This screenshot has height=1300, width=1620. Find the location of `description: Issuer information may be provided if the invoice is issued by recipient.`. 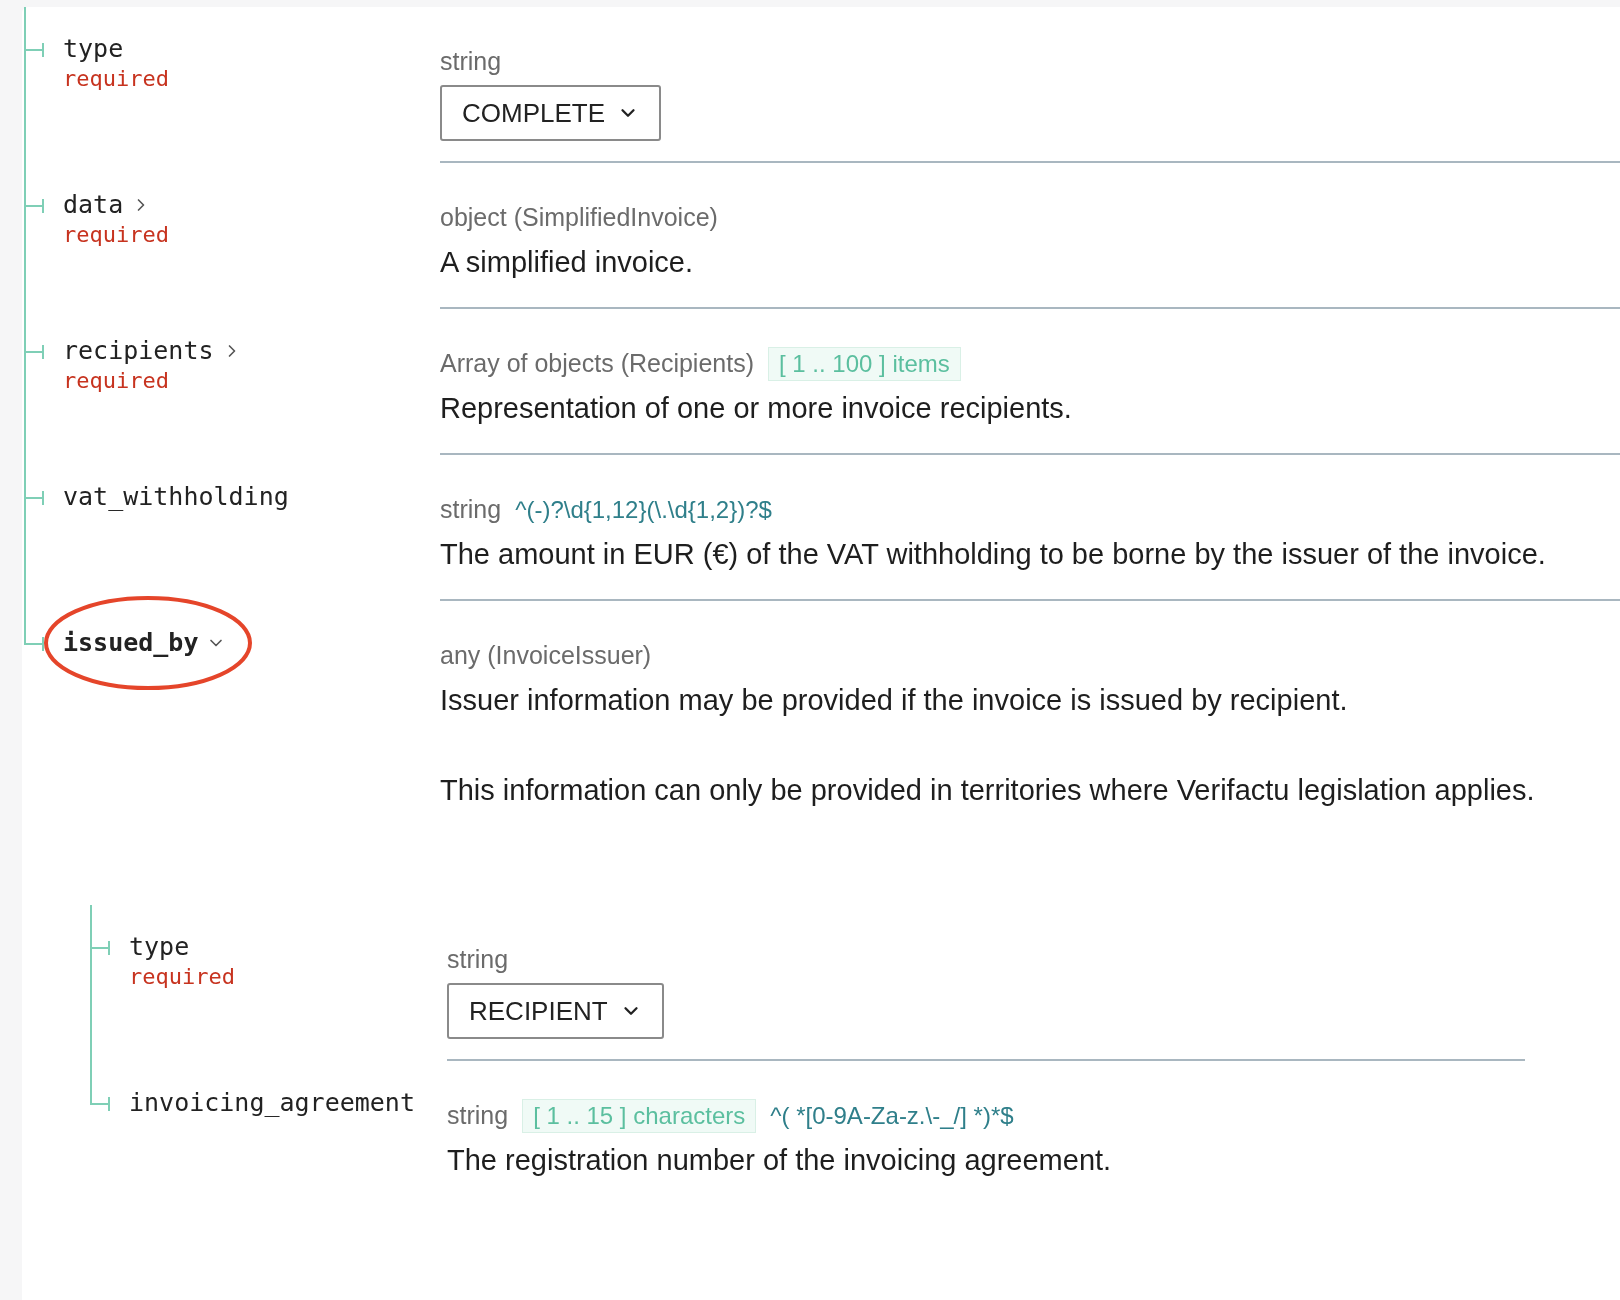

description: Issuer information may be provided if the invoice is issued by recipient. is located at coordinates (894, 700).